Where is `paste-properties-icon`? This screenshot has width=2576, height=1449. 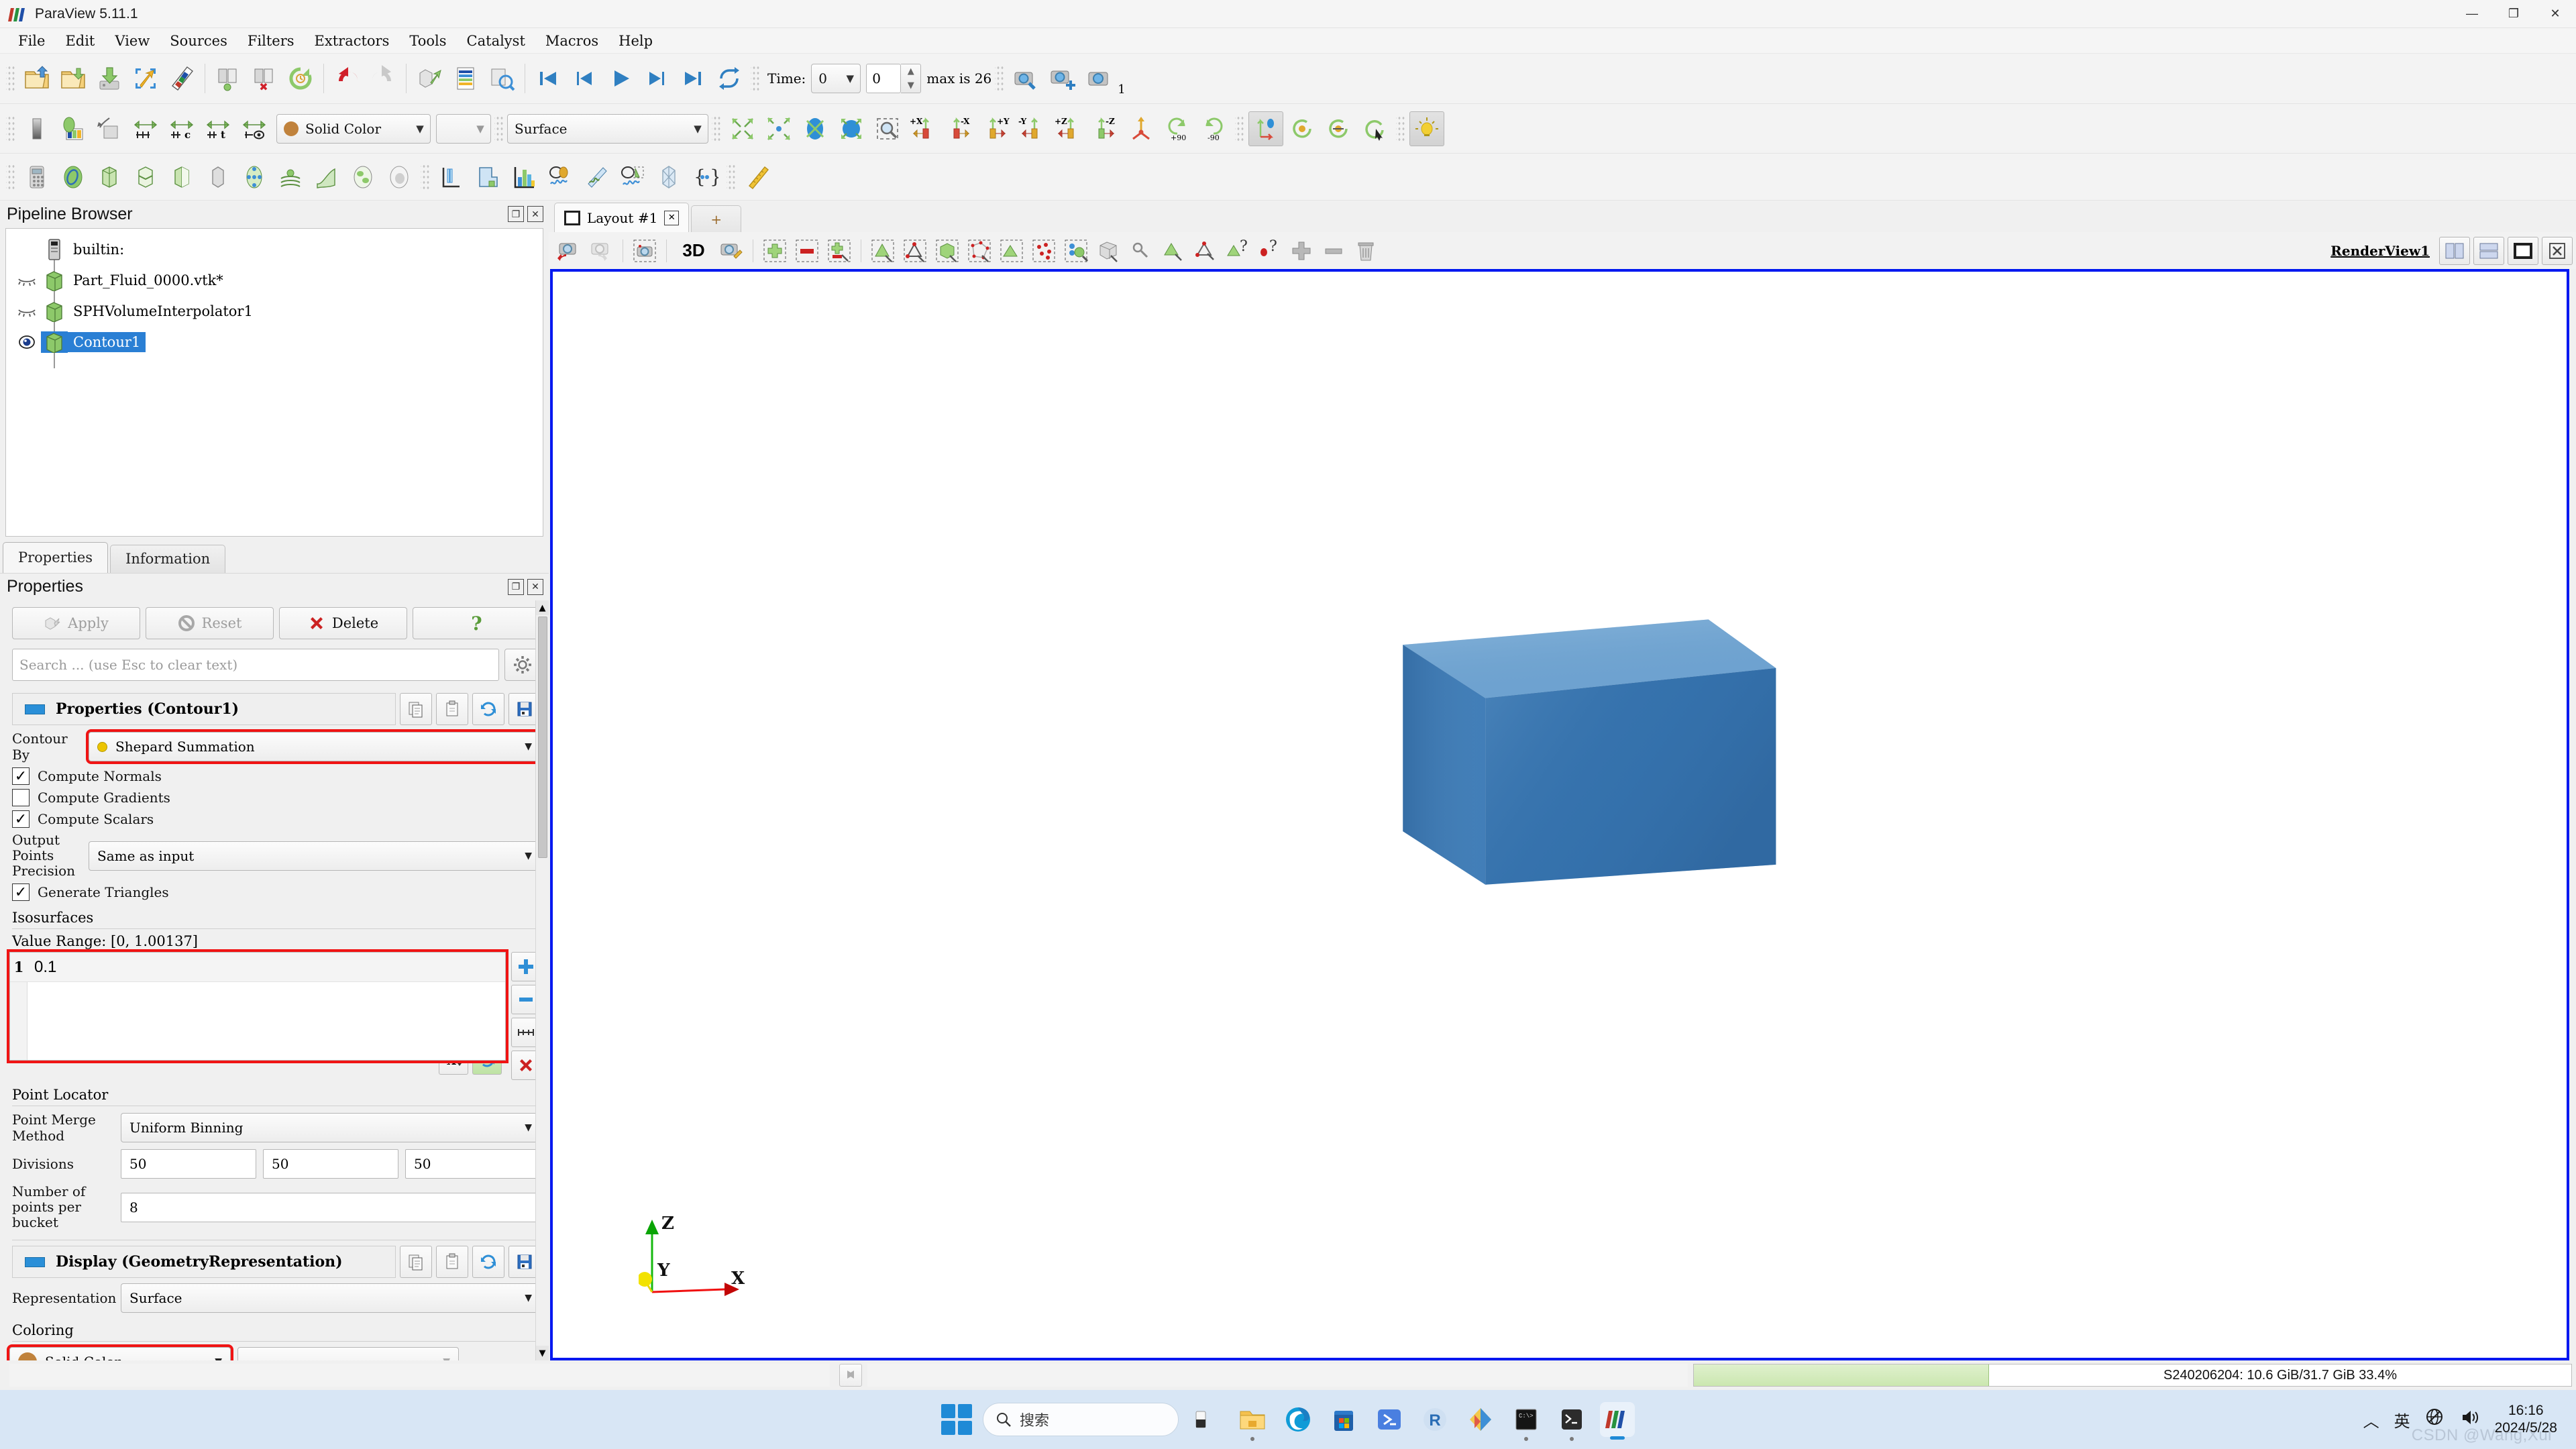
paste-properties-icon is located at coordinates (452, 709).